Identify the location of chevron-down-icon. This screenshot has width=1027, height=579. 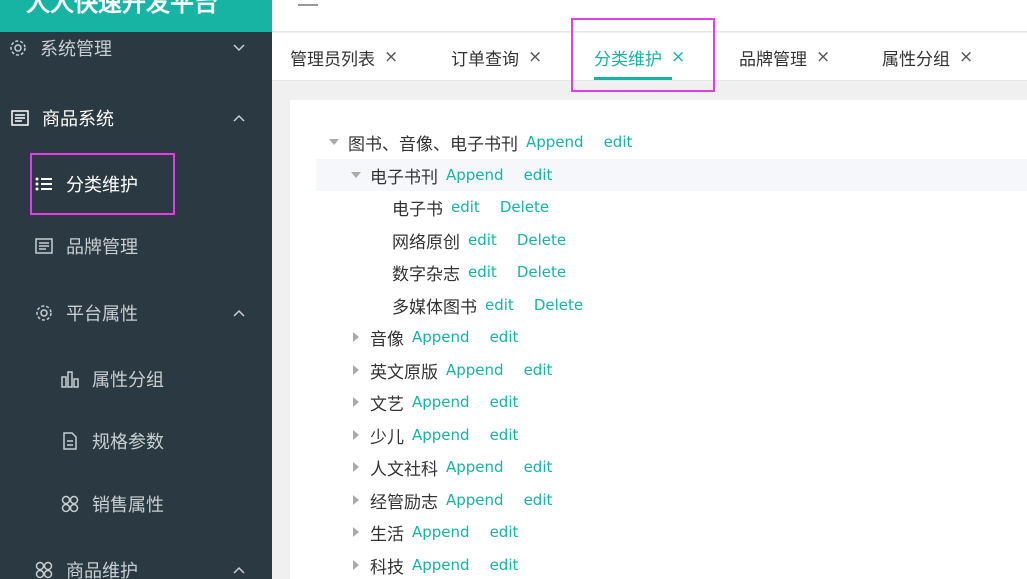
(239, 48).